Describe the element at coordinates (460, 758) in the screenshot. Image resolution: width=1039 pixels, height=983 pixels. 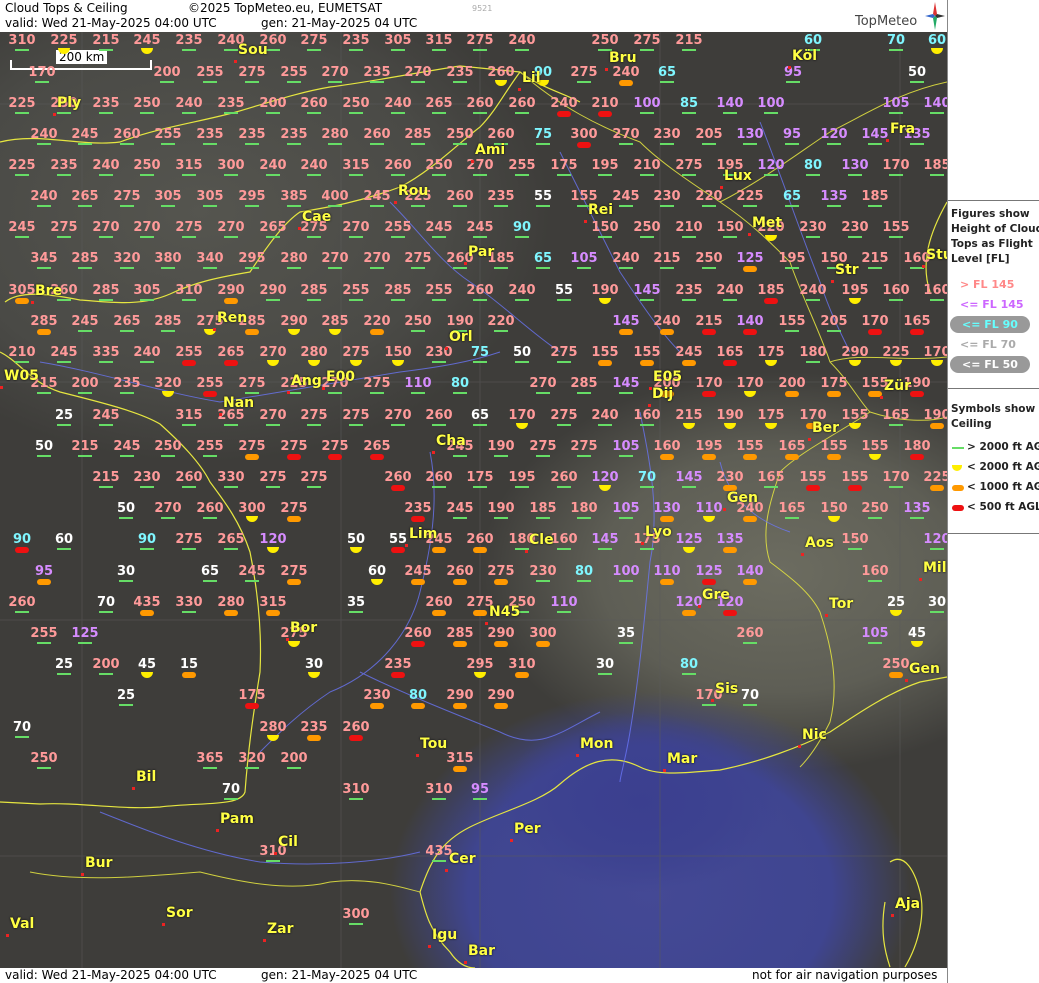
I see `cloud-top-value: 315` at that location.